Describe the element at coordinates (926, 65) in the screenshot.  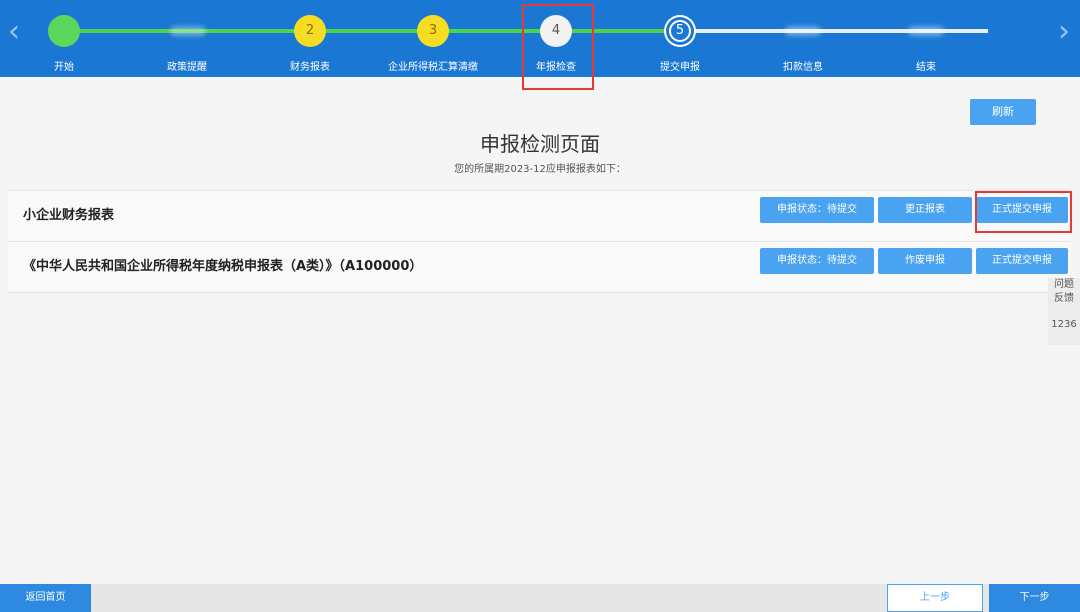
I see `step-8-label: 结束` at that location.